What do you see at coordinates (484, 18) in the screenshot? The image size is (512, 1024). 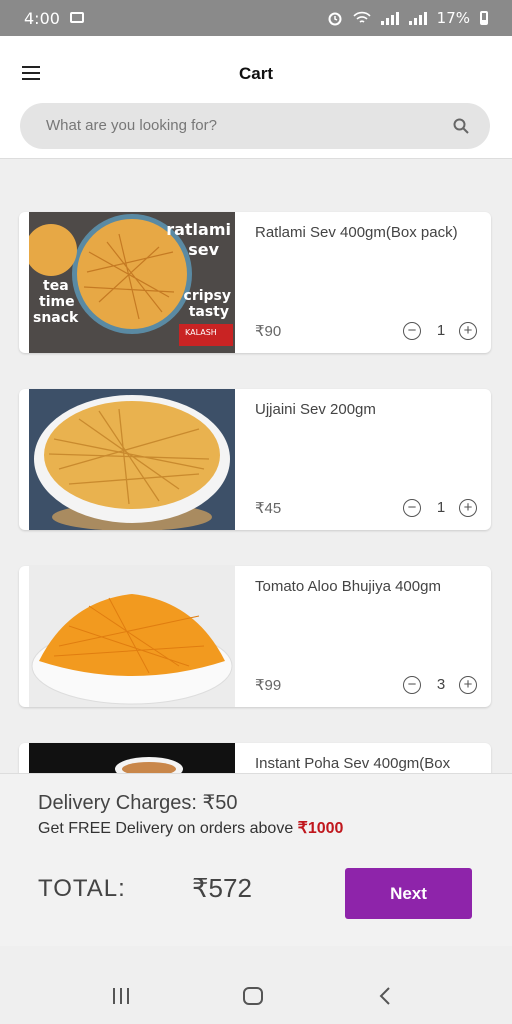 I see `battery-icon` at bounding box center [484, 18].